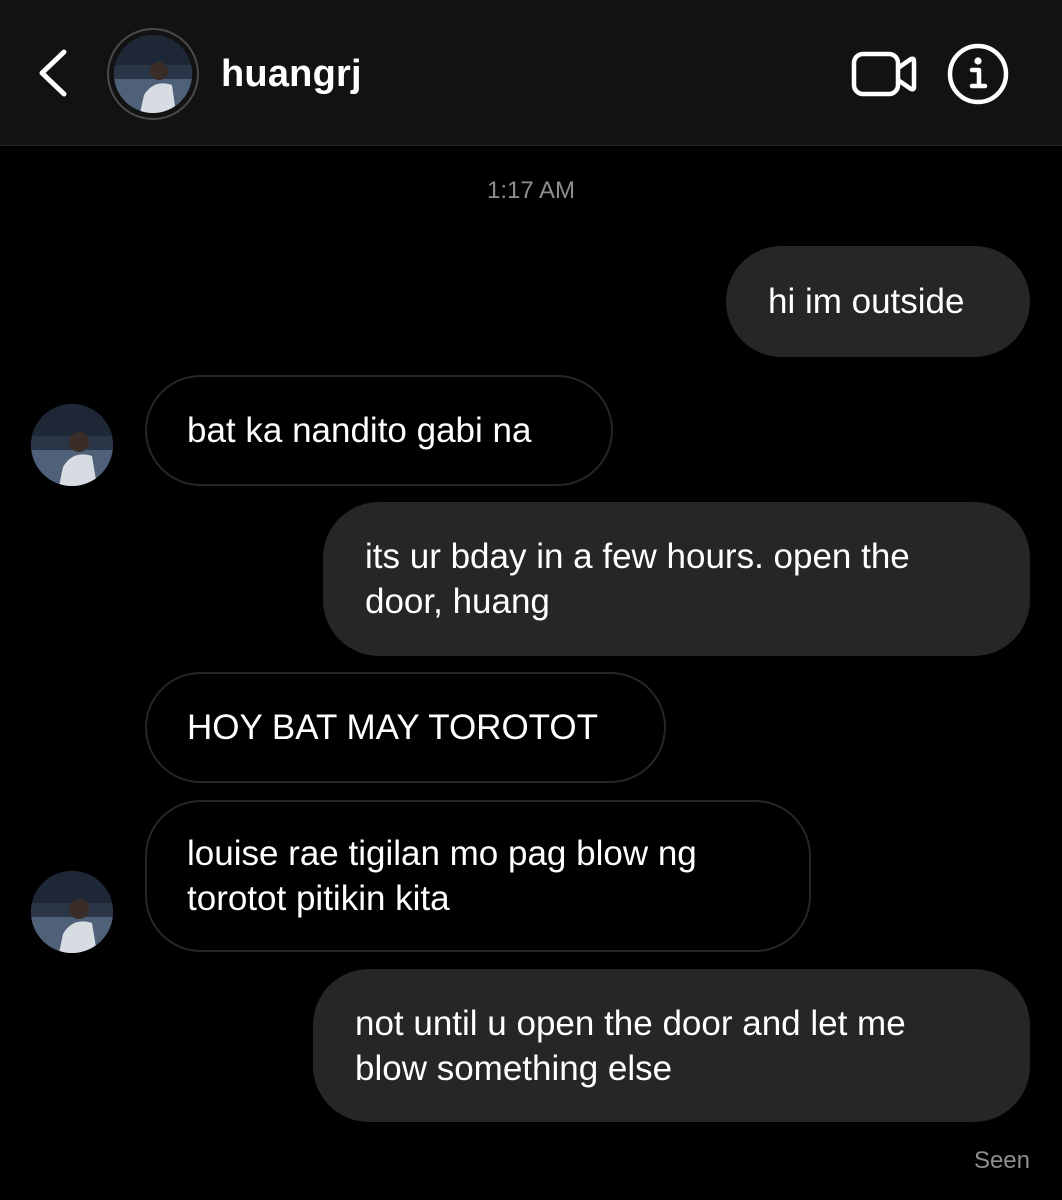 The height and width of the screenshot is (1200, 1062). What do you see at coordinates (359, 430) in the screenshot?
I see `message-text: bat ka nandito gabi na` at bounding box center [359, 430].